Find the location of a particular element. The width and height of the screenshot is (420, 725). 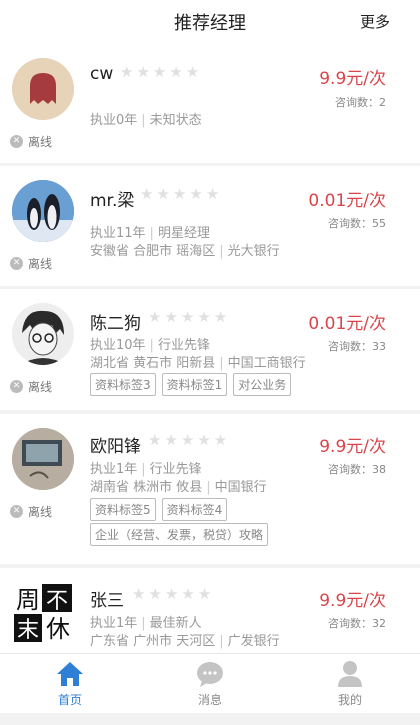

experience-line: 执业11年 | 明星经理 is located at coordinates (150, 233).